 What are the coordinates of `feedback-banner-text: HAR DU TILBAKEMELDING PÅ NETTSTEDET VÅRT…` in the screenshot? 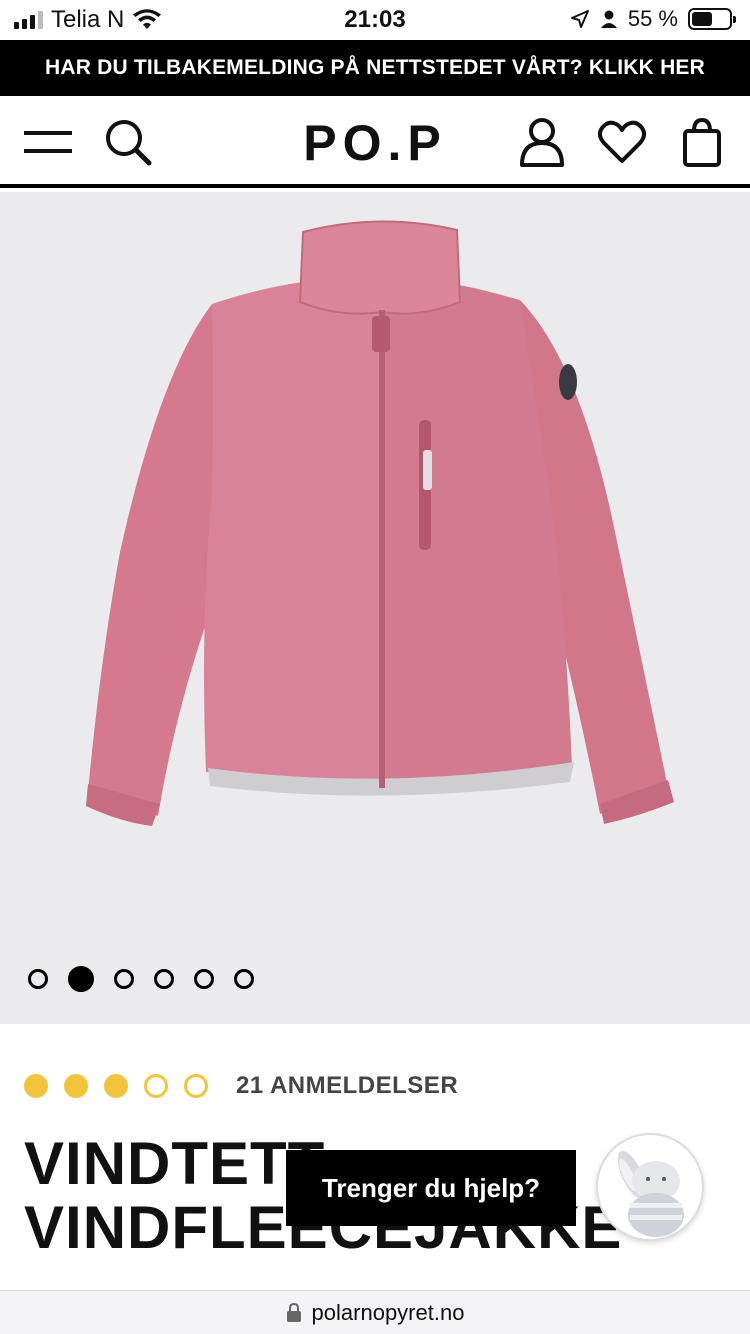 It's located at (375, 68).